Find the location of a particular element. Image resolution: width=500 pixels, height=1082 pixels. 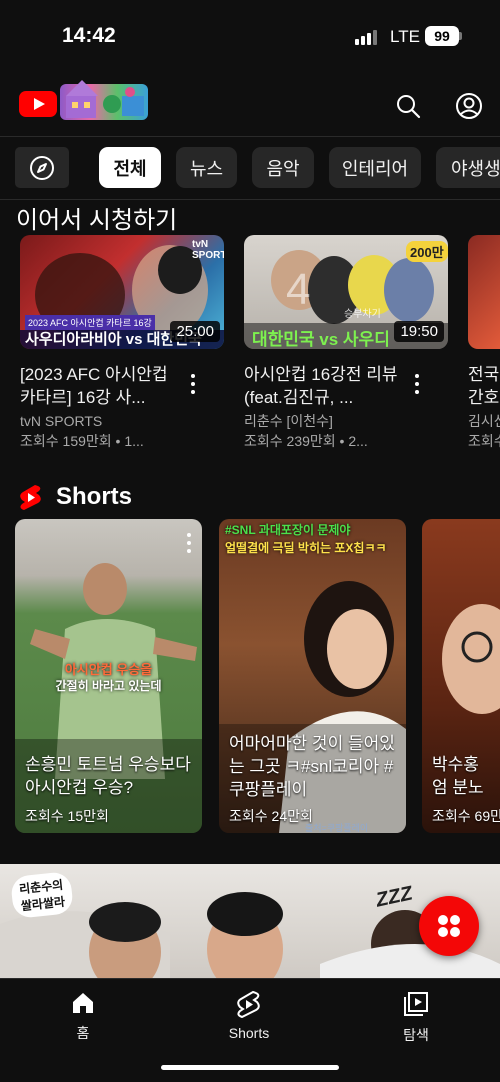

shorts-icon is located at coordinates (248, 1004).